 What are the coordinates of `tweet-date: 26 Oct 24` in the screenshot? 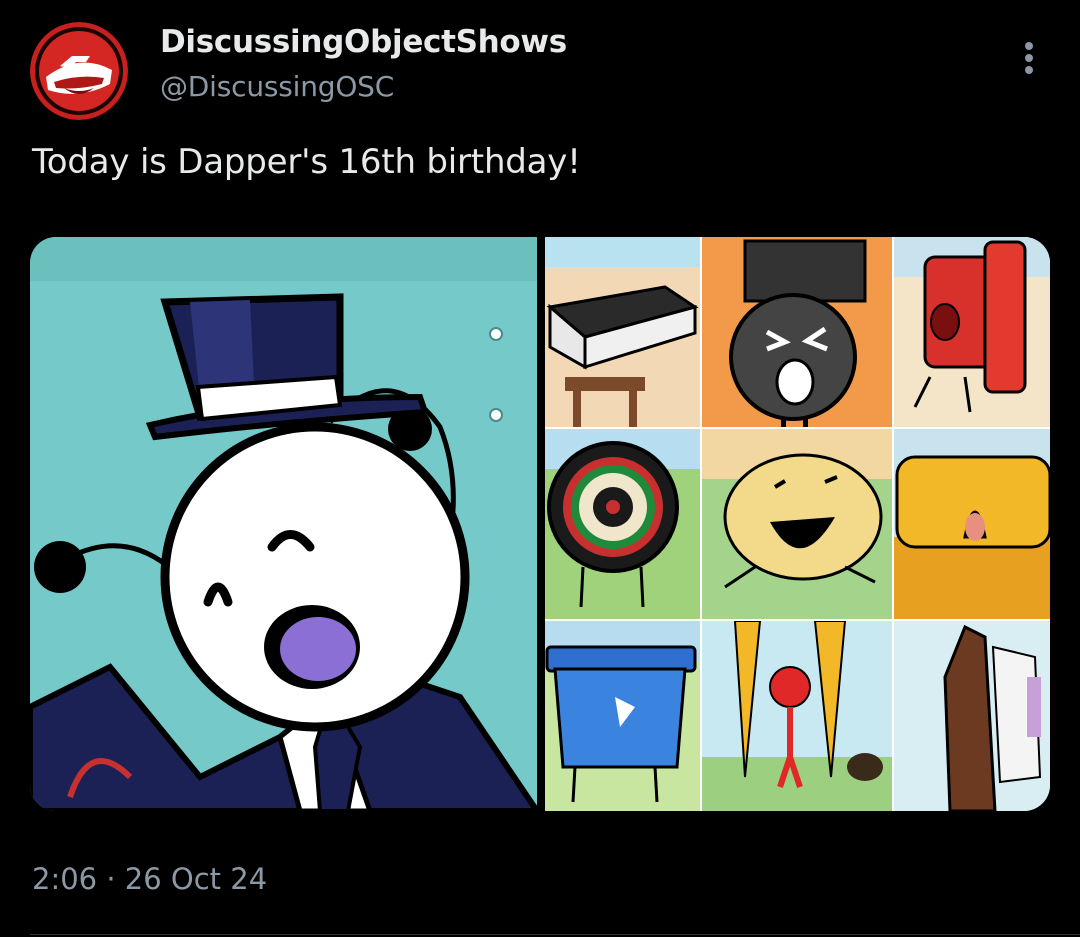 It's located at (196, 879).